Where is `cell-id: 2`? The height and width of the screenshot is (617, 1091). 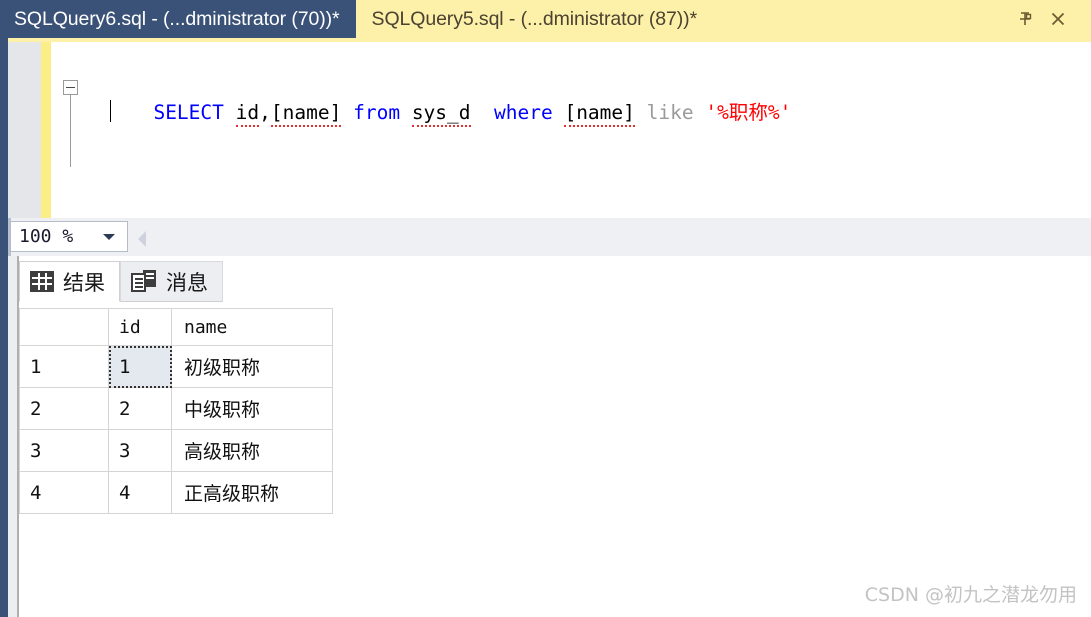 cell-id: 2 is located at coordinates (140, 408).